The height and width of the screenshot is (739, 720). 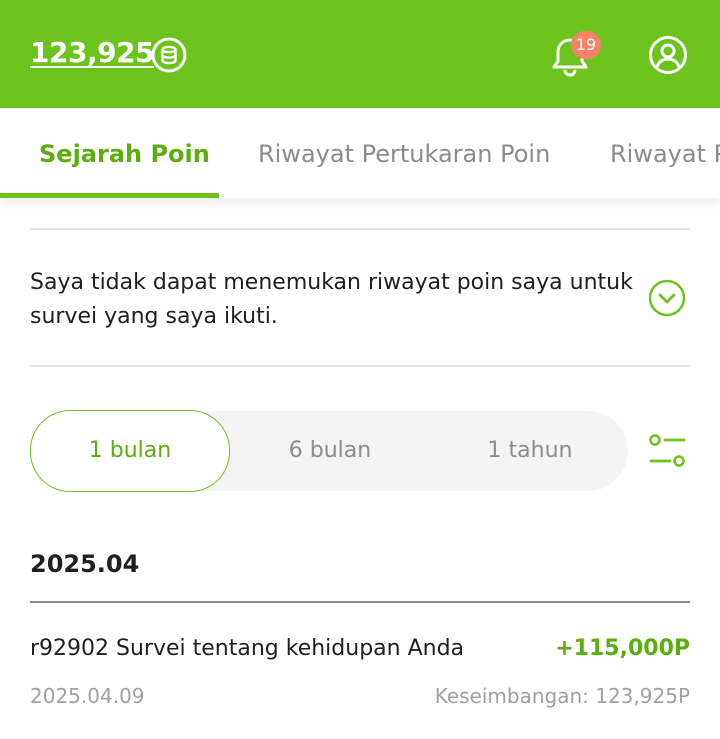 I want to click on period-option-1-month: 1 bulan, so click(x=130, y=451).